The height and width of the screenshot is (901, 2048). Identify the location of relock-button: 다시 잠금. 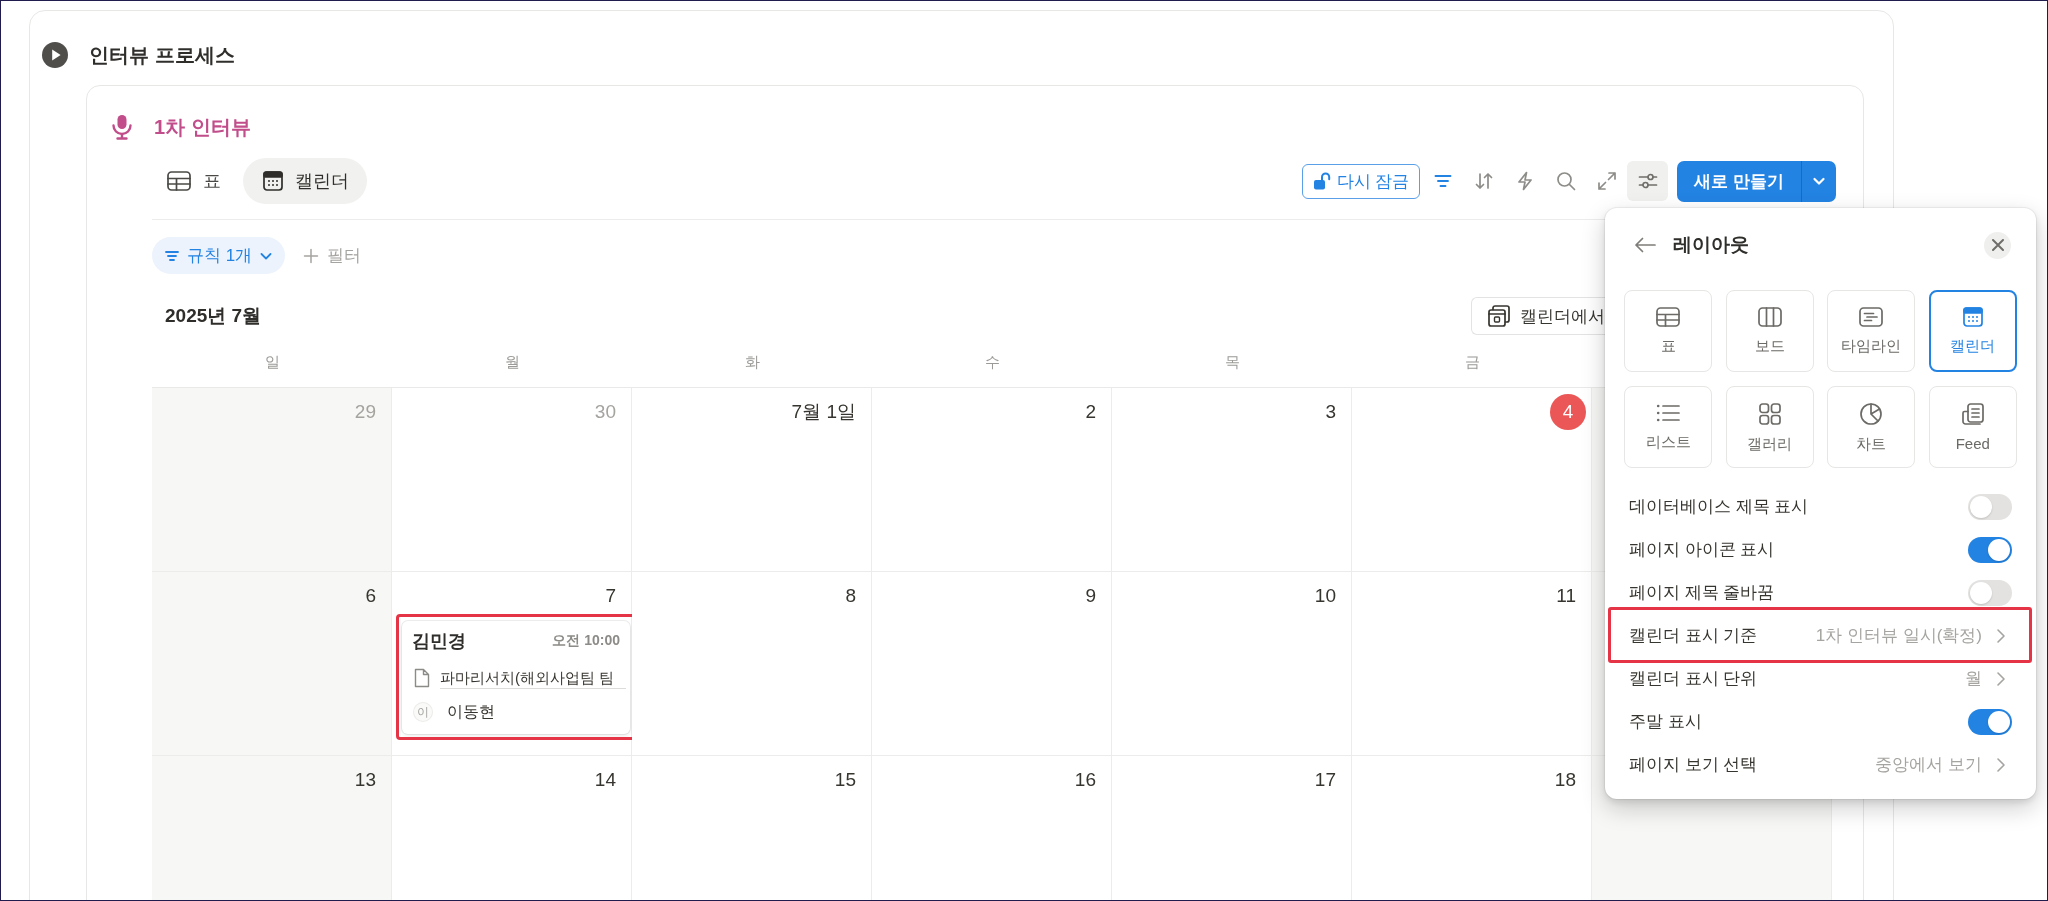
(1361, 181).